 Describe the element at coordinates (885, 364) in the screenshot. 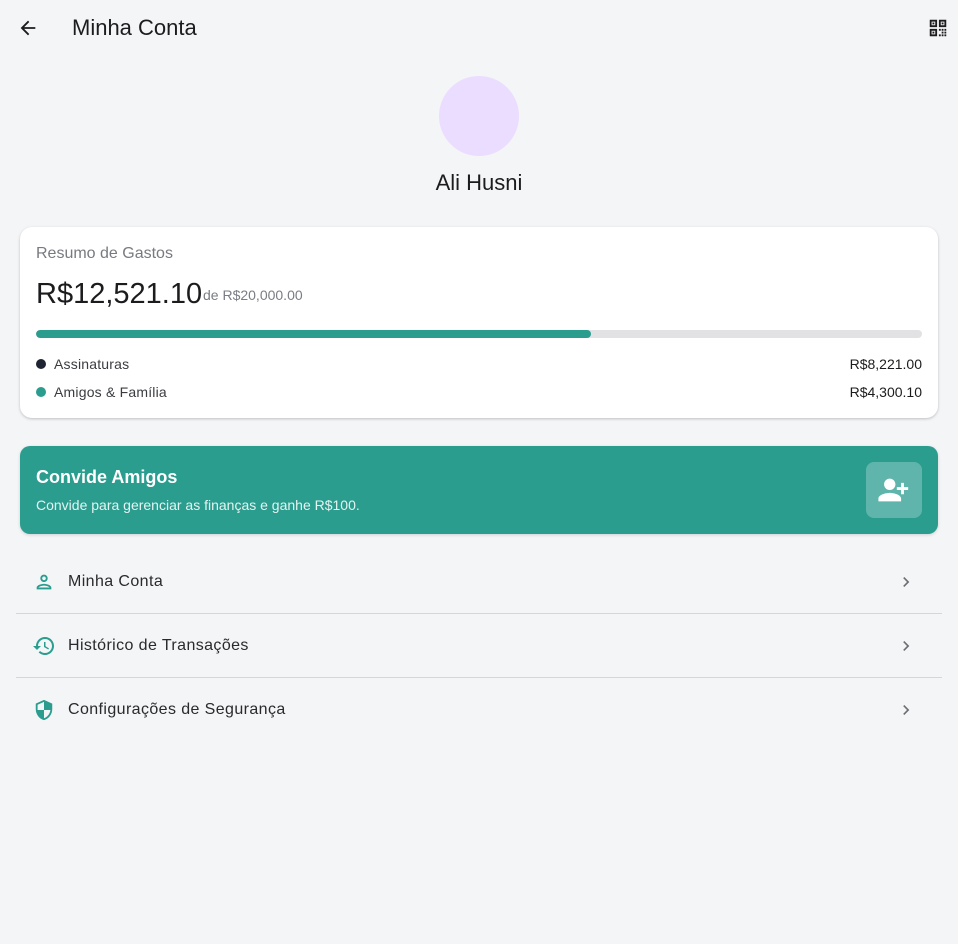

I see `legend-value: R$8,221.00` at that location.